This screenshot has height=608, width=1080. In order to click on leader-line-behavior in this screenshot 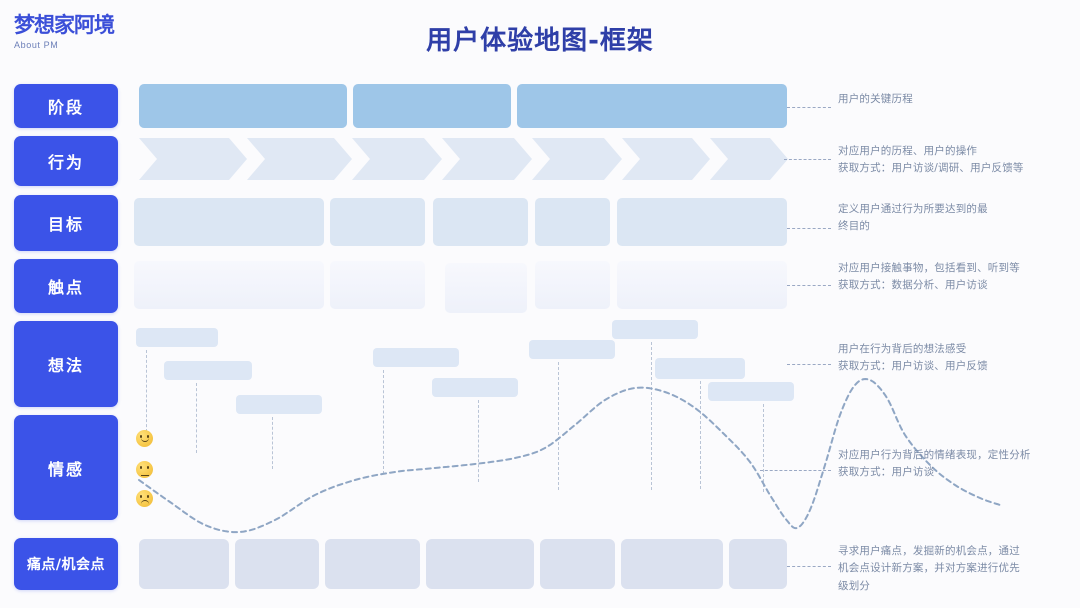, I will do `click(807, 159)`.